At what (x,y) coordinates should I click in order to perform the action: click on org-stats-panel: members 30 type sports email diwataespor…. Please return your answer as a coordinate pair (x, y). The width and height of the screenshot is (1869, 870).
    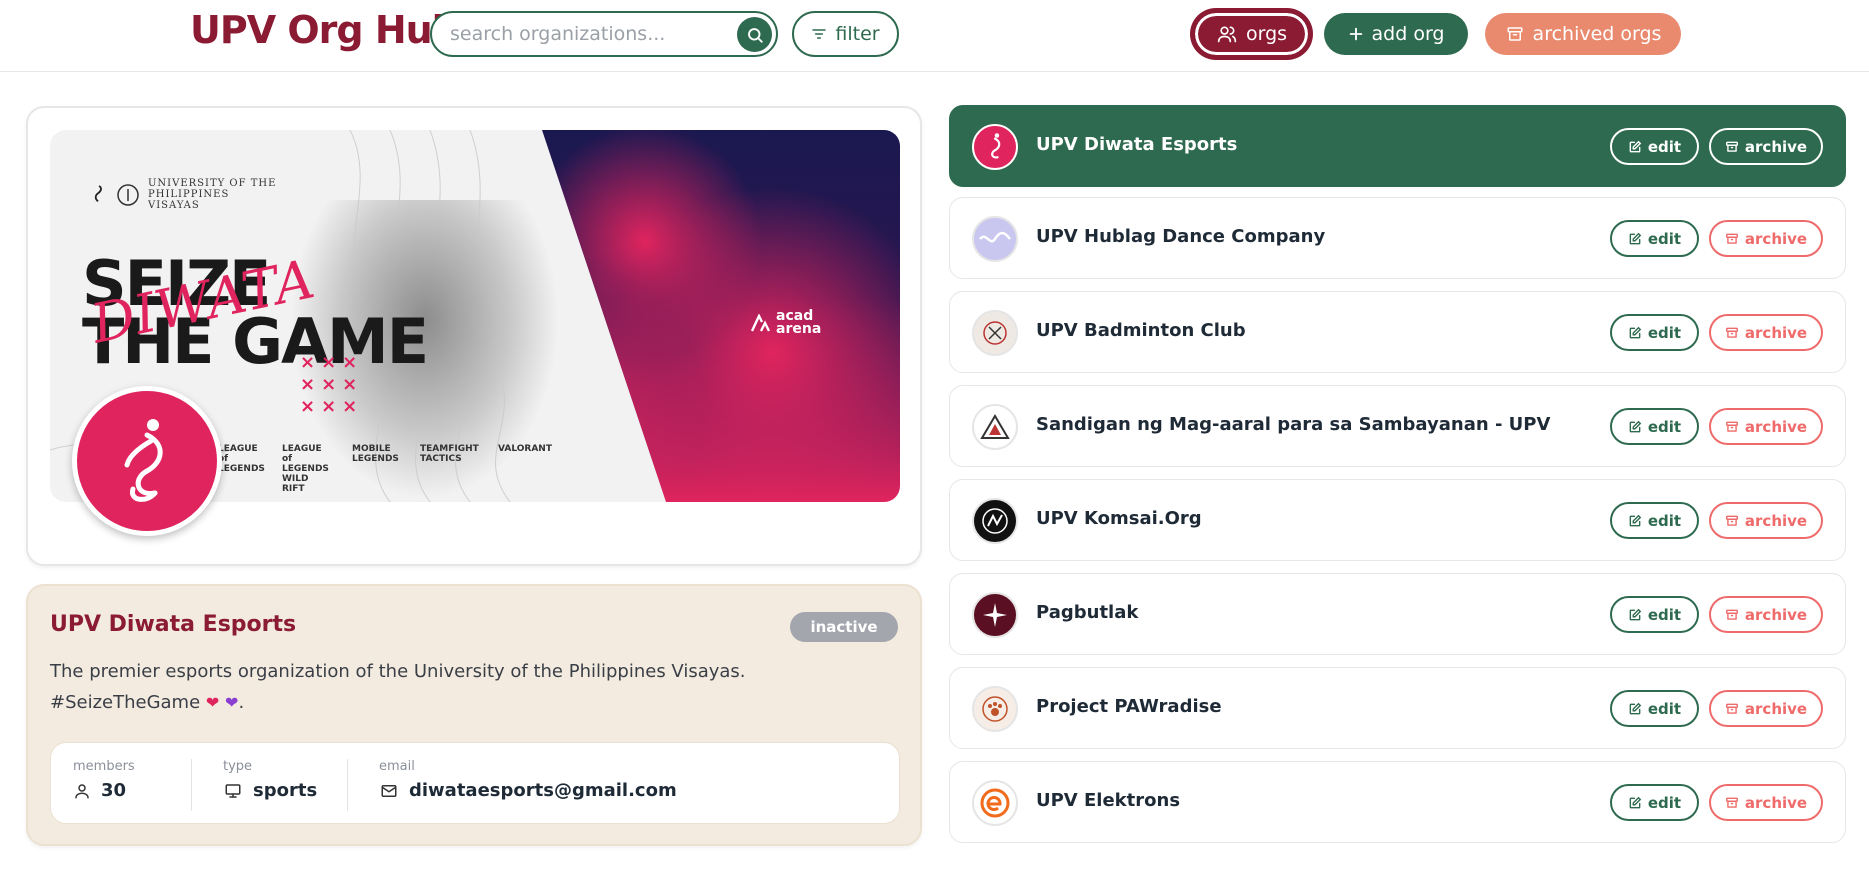
    Looking at the image, I should click on (475, 783).